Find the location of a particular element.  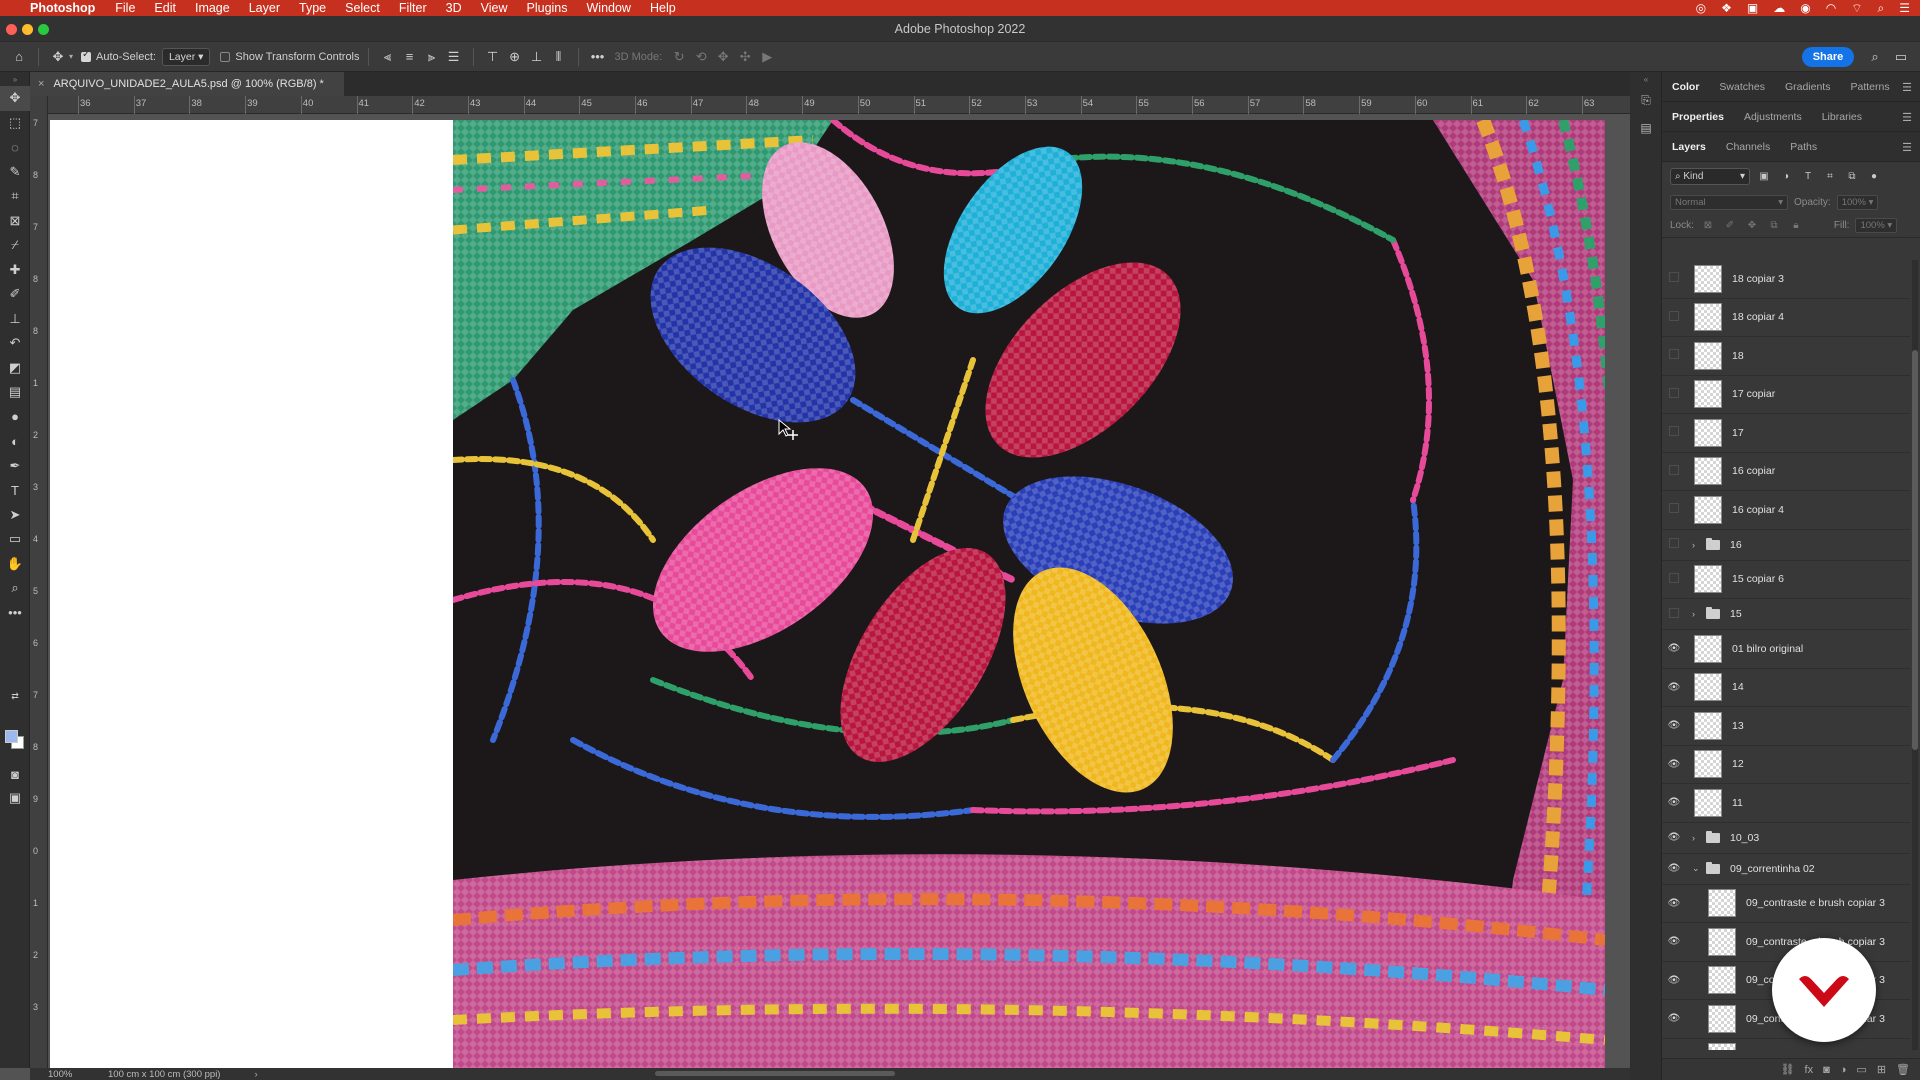

blend-mode-dropdown: Normal ▾ is located at coordinates (1729, 202).